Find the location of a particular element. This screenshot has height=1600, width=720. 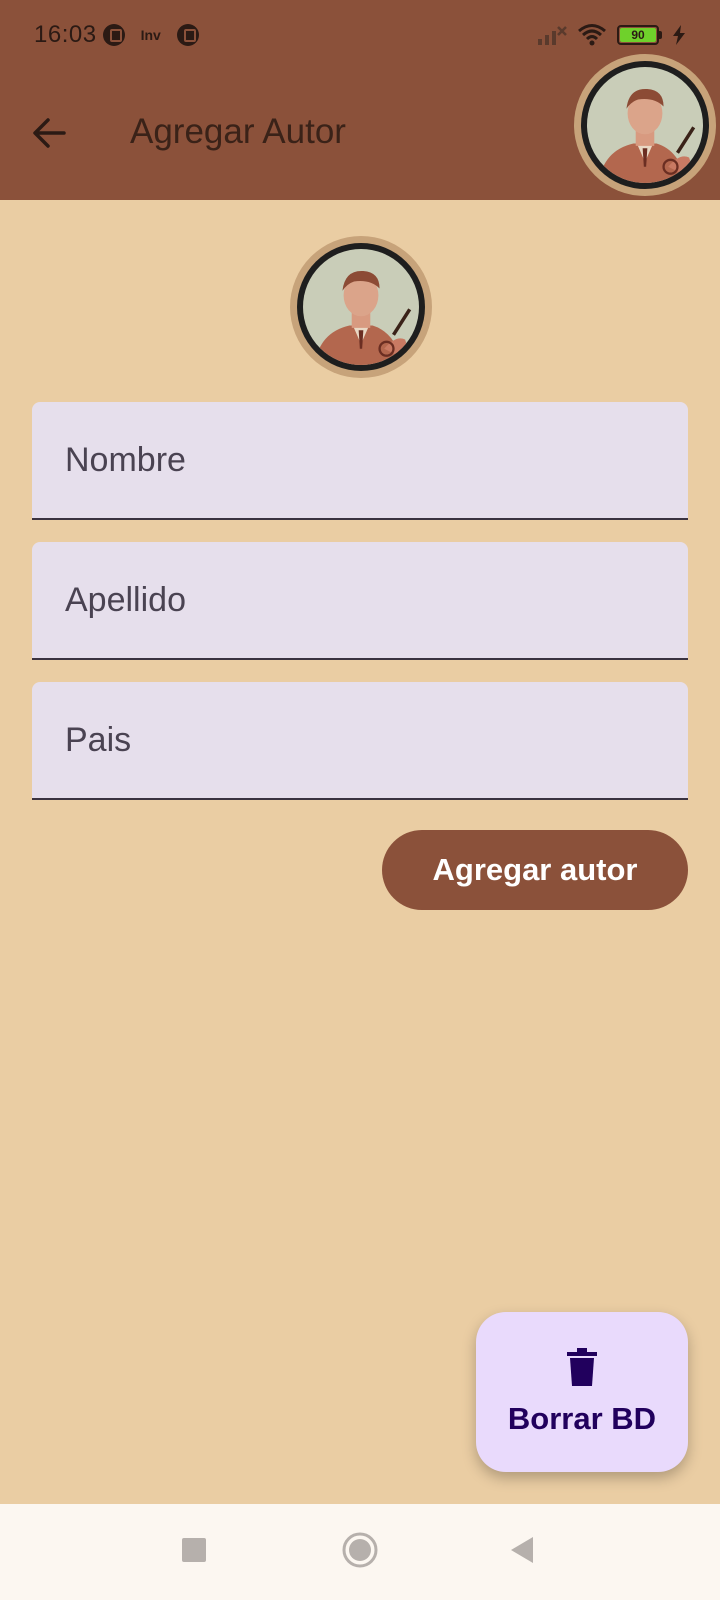

nombre-input is located at coordinates (360, 460).